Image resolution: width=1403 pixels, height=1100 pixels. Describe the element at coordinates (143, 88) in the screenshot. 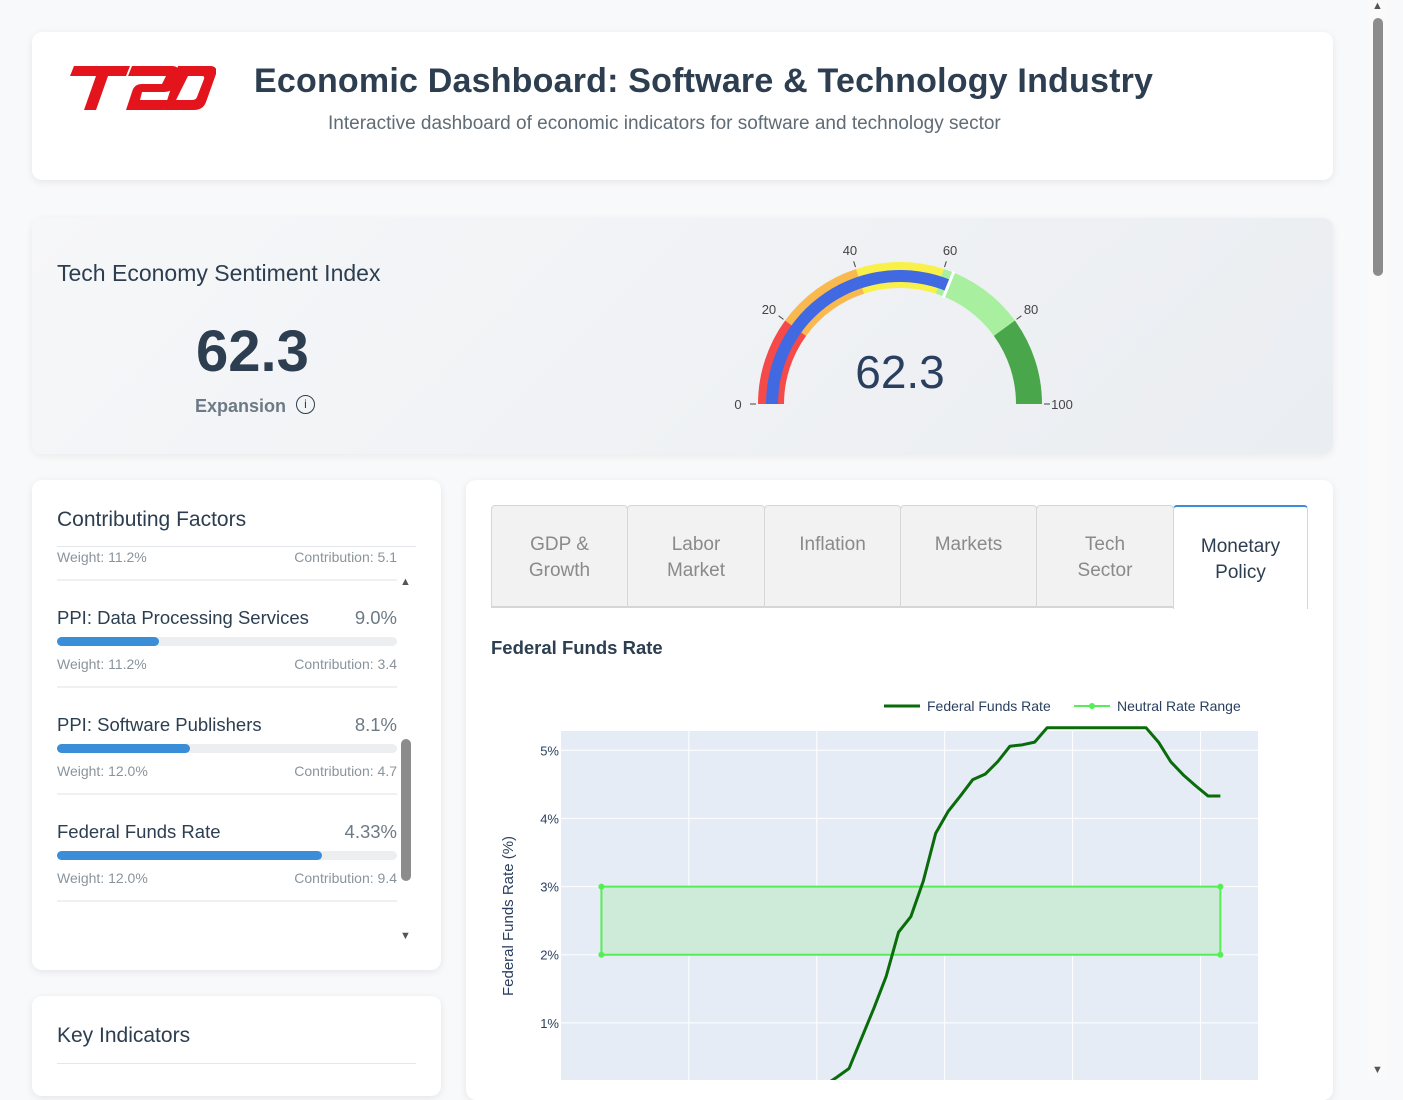

I see `t2d-logo` at that location.